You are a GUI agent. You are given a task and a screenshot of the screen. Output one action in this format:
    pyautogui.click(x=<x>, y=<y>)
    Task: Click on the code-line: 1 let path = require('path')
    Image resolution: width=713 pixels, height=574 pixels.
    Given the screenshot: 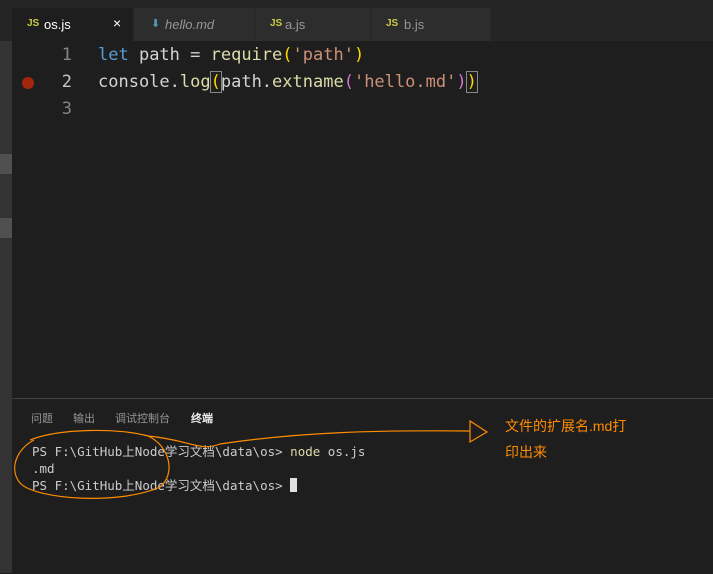 What is the action you would take?
    pyautogui.click(x=362, y=55)
    